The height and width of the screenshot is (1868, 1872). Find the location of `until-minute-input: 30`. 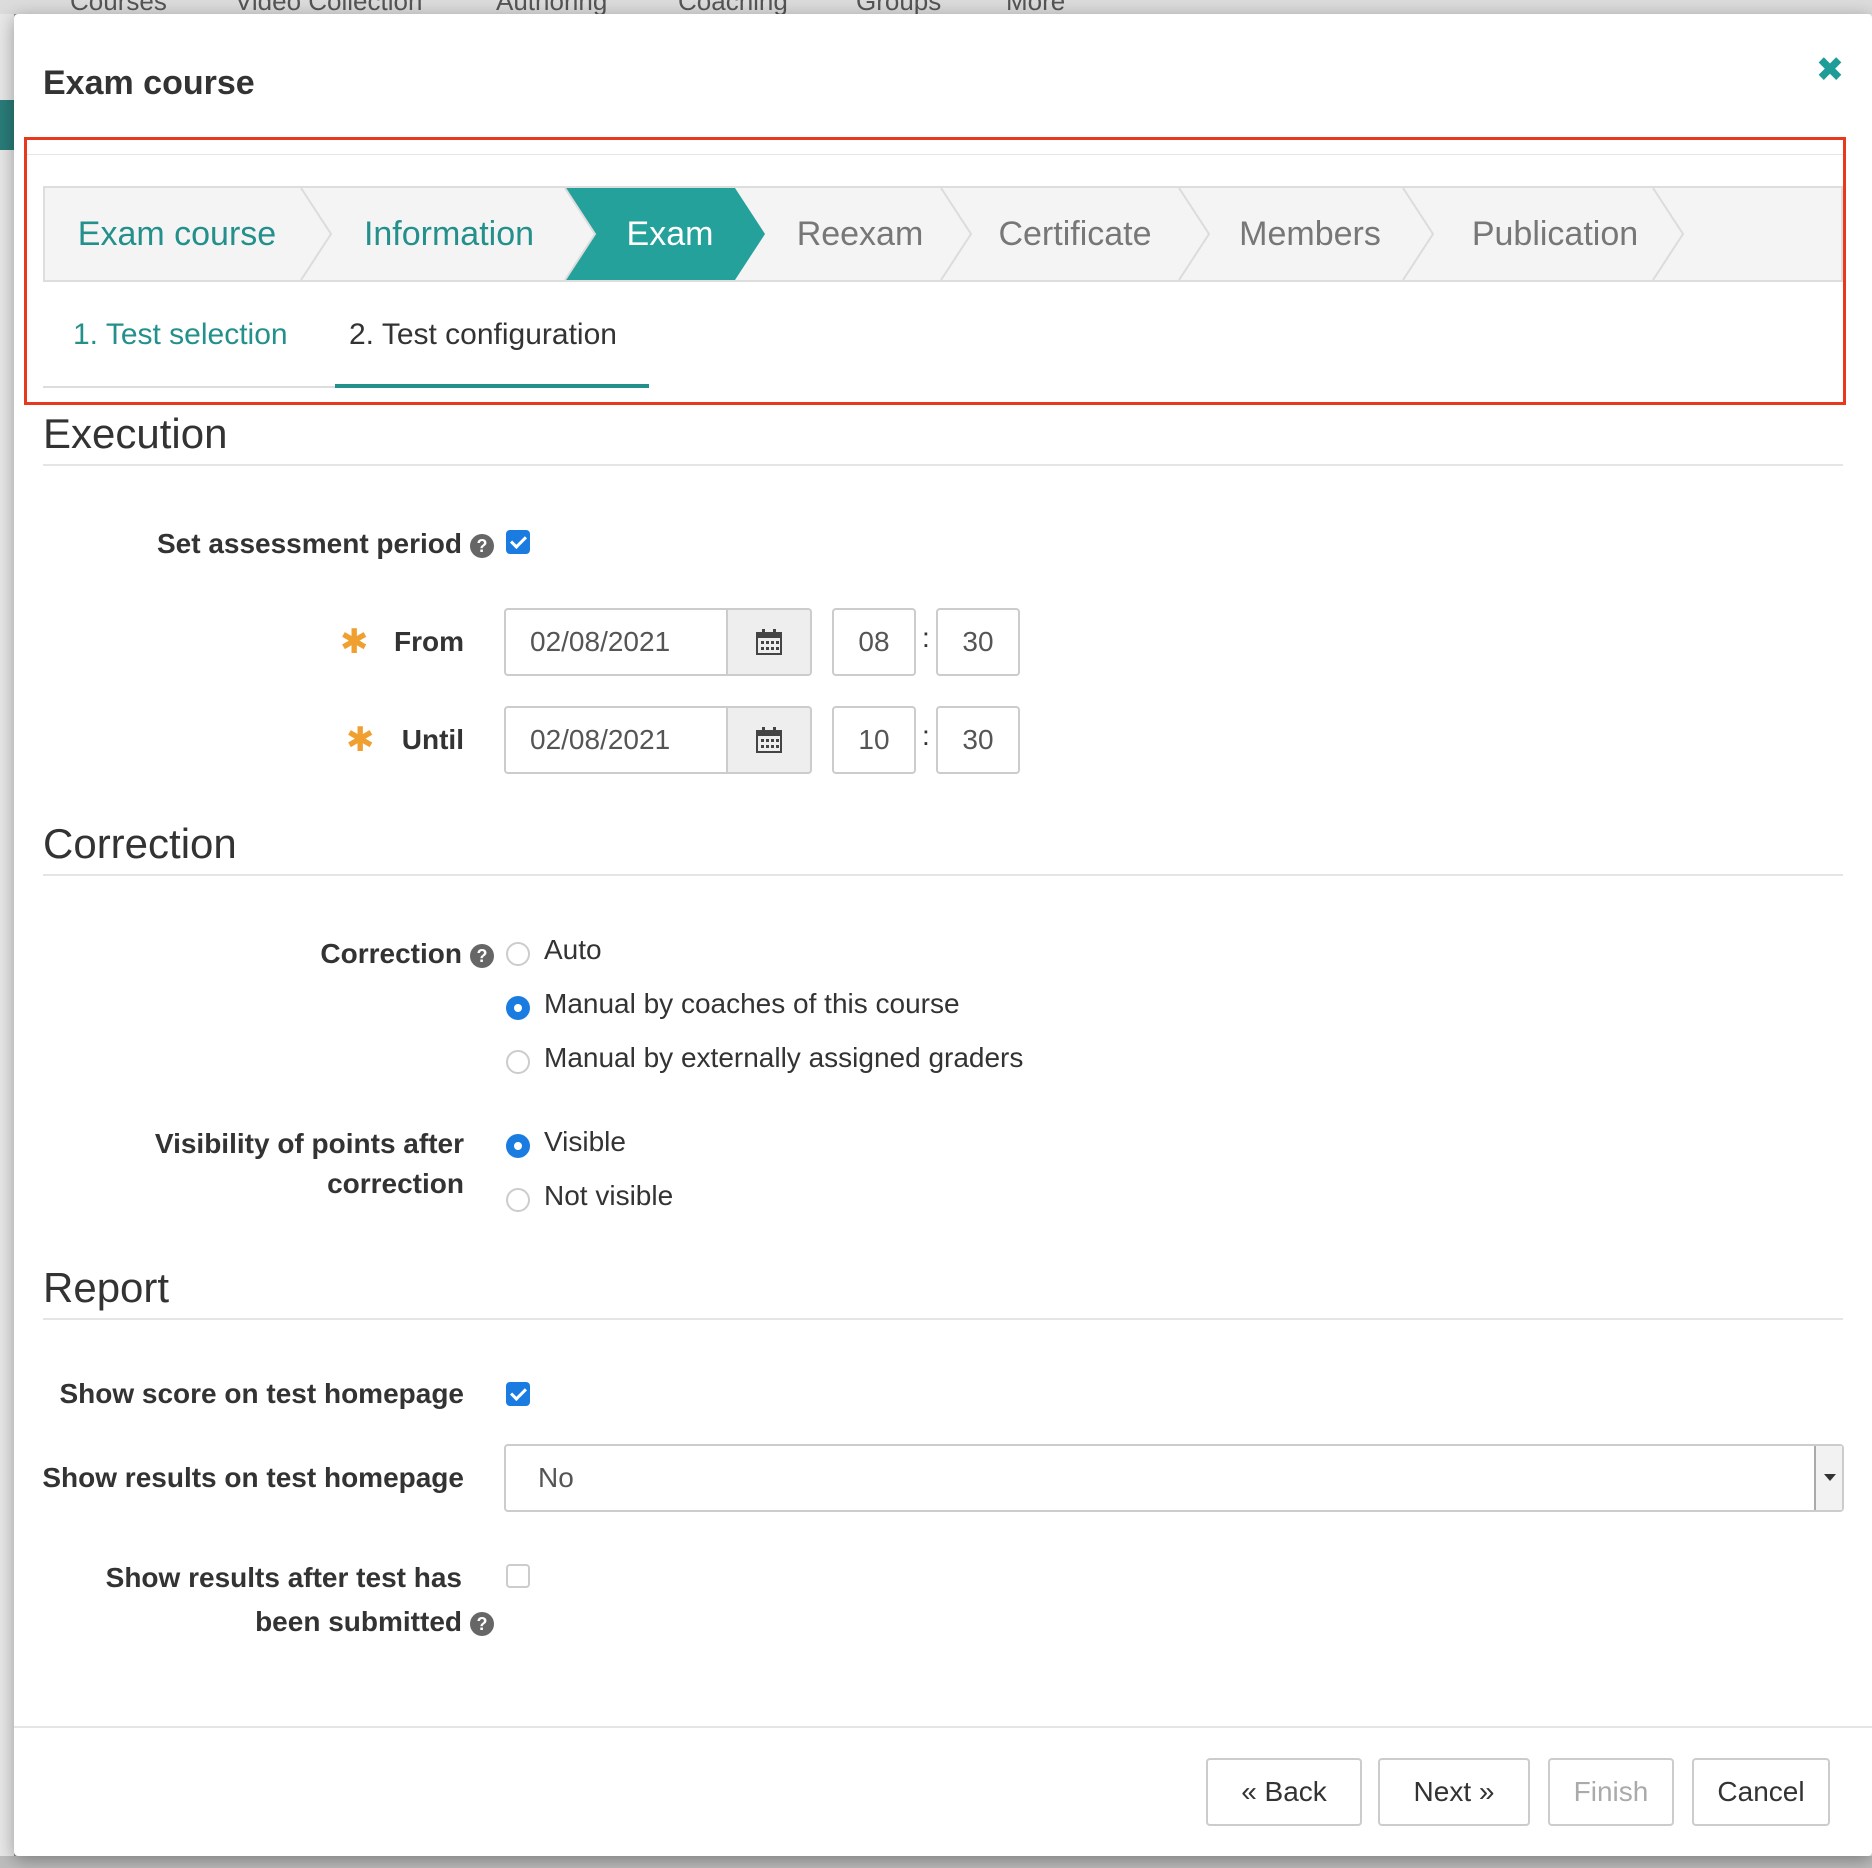

until-minute-input: 30 is located at coordinates (978, 740).